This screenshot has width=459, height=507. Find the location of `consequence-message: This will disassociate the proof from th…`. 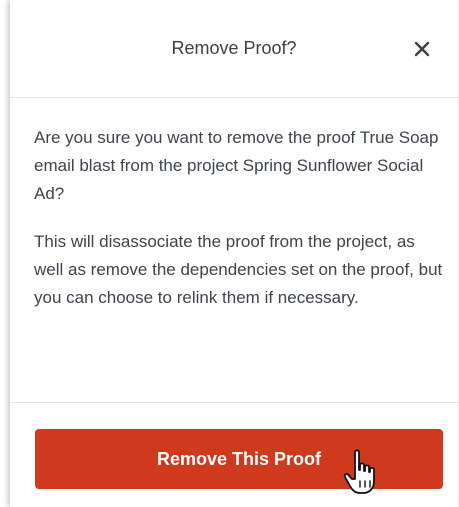

consequence-message: This will disassociate the proof from th… is located at coordinates (238, 269).